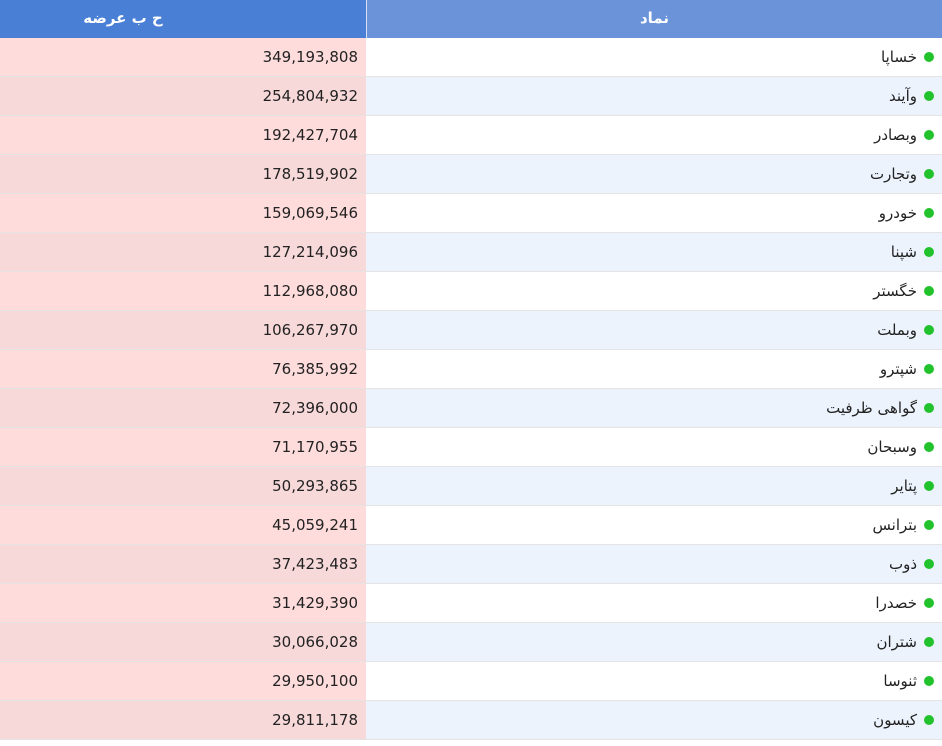 This screenshot has width=942, height=746. I want to click on table-header: ح ب عرضه نماد, so click(471, 19).